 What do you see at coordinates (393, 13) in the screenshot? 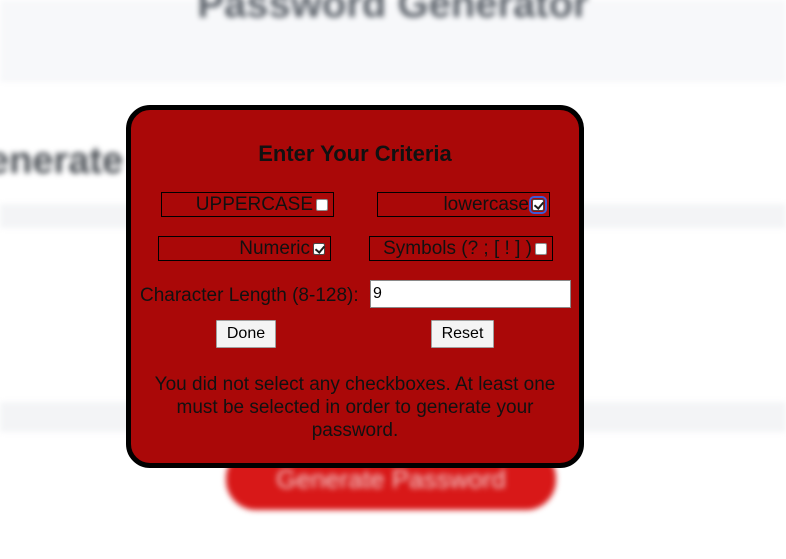
I see `app-title: Password Generator` at bounding box center [393, 13].